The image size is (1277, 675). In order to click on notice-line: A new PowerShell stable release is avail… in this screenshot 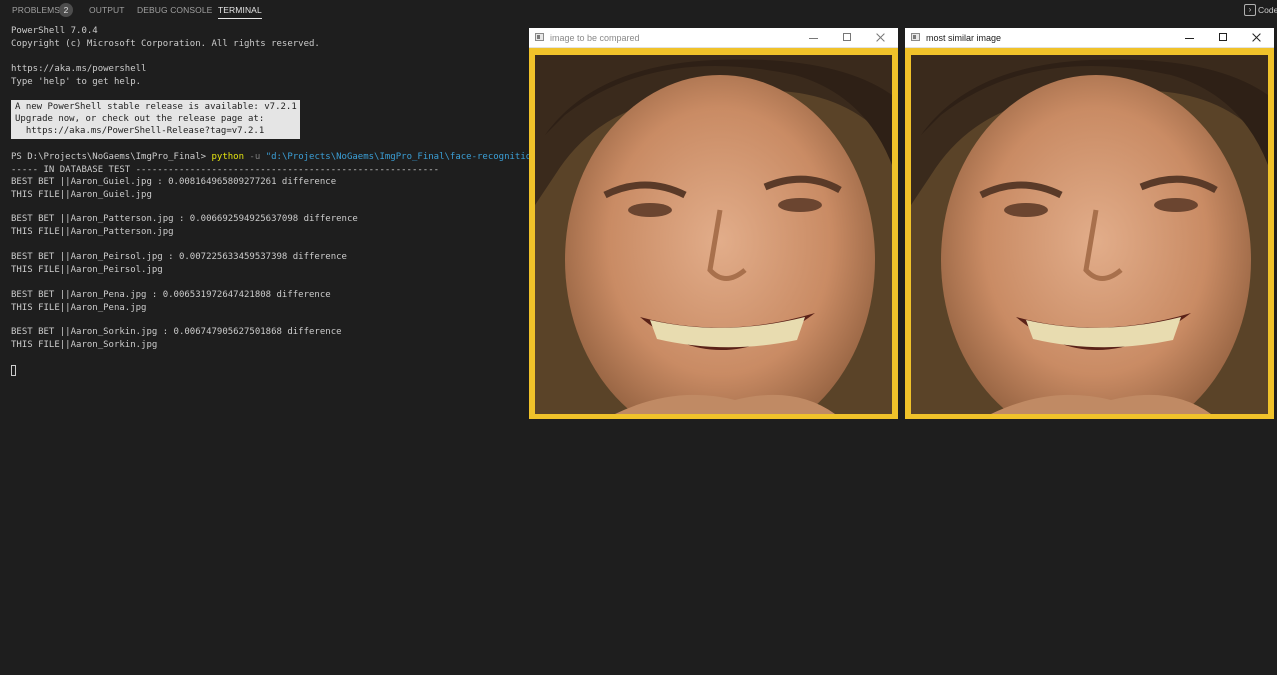, I will do `click(156, 107)`.